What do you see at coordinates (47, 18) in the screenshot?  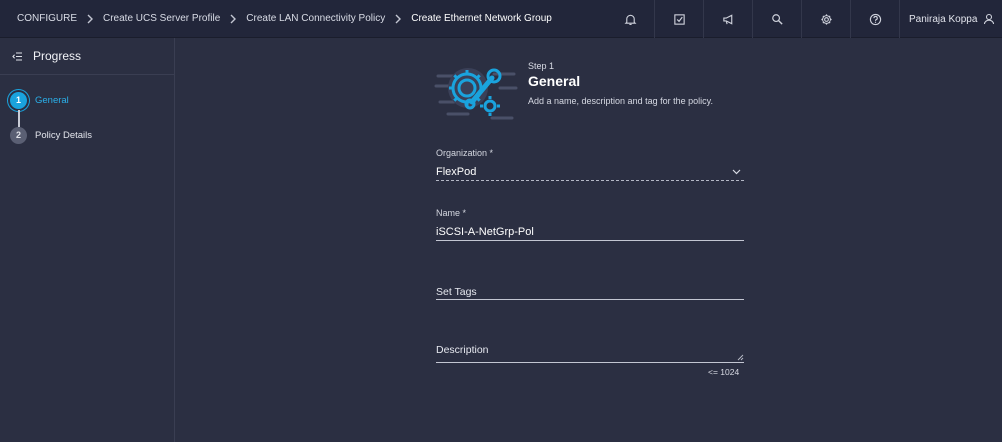 I see `breadcrumb-configure: CONFIGURE` at bounding box center [47, 18].